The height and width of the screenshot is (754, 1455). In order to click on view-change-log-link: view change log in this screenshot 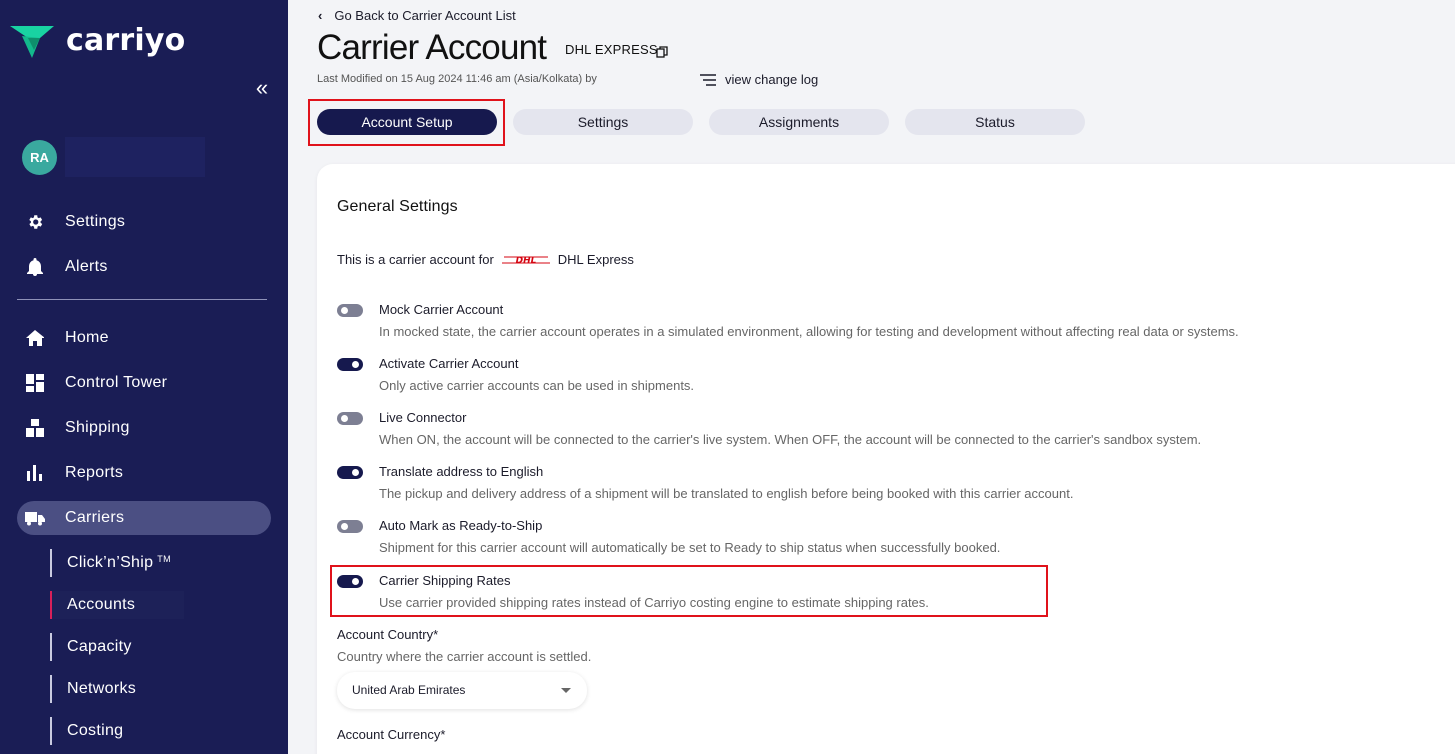, I will do `click(759, 79)`.